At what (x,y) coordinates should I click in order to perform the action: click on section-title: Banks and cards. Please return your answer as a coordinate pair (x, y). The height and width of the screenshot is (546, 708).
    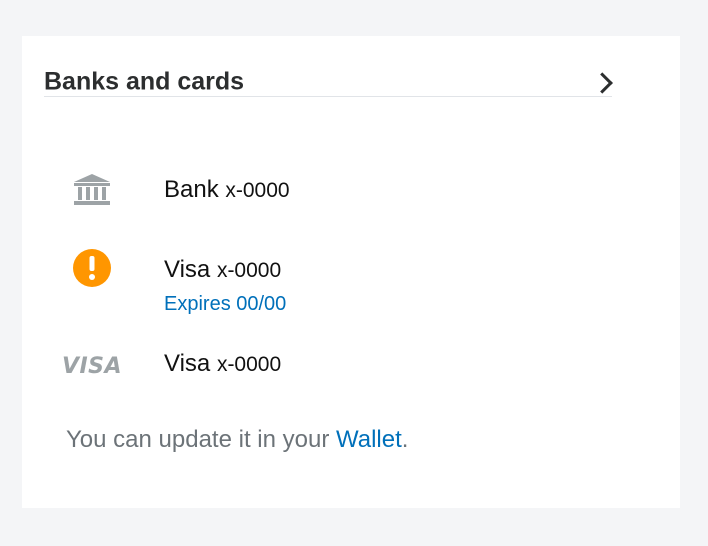
    Looking at the image, I should click on (144, 81).